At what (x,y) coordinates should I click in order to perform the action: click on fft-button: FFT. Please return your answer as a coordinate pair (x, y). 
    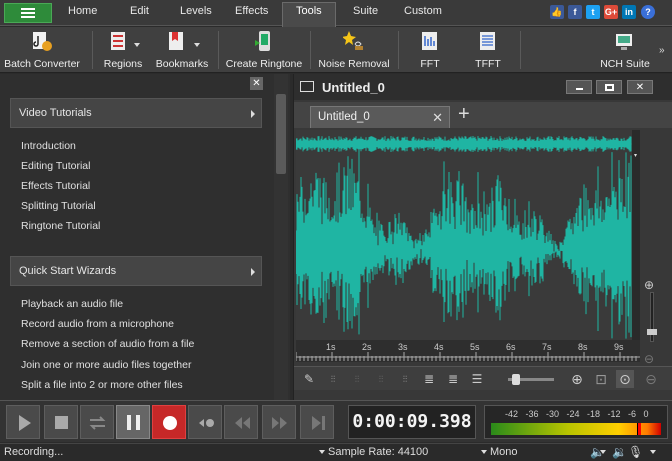
    Looking at the image, I should click on (430, 50).